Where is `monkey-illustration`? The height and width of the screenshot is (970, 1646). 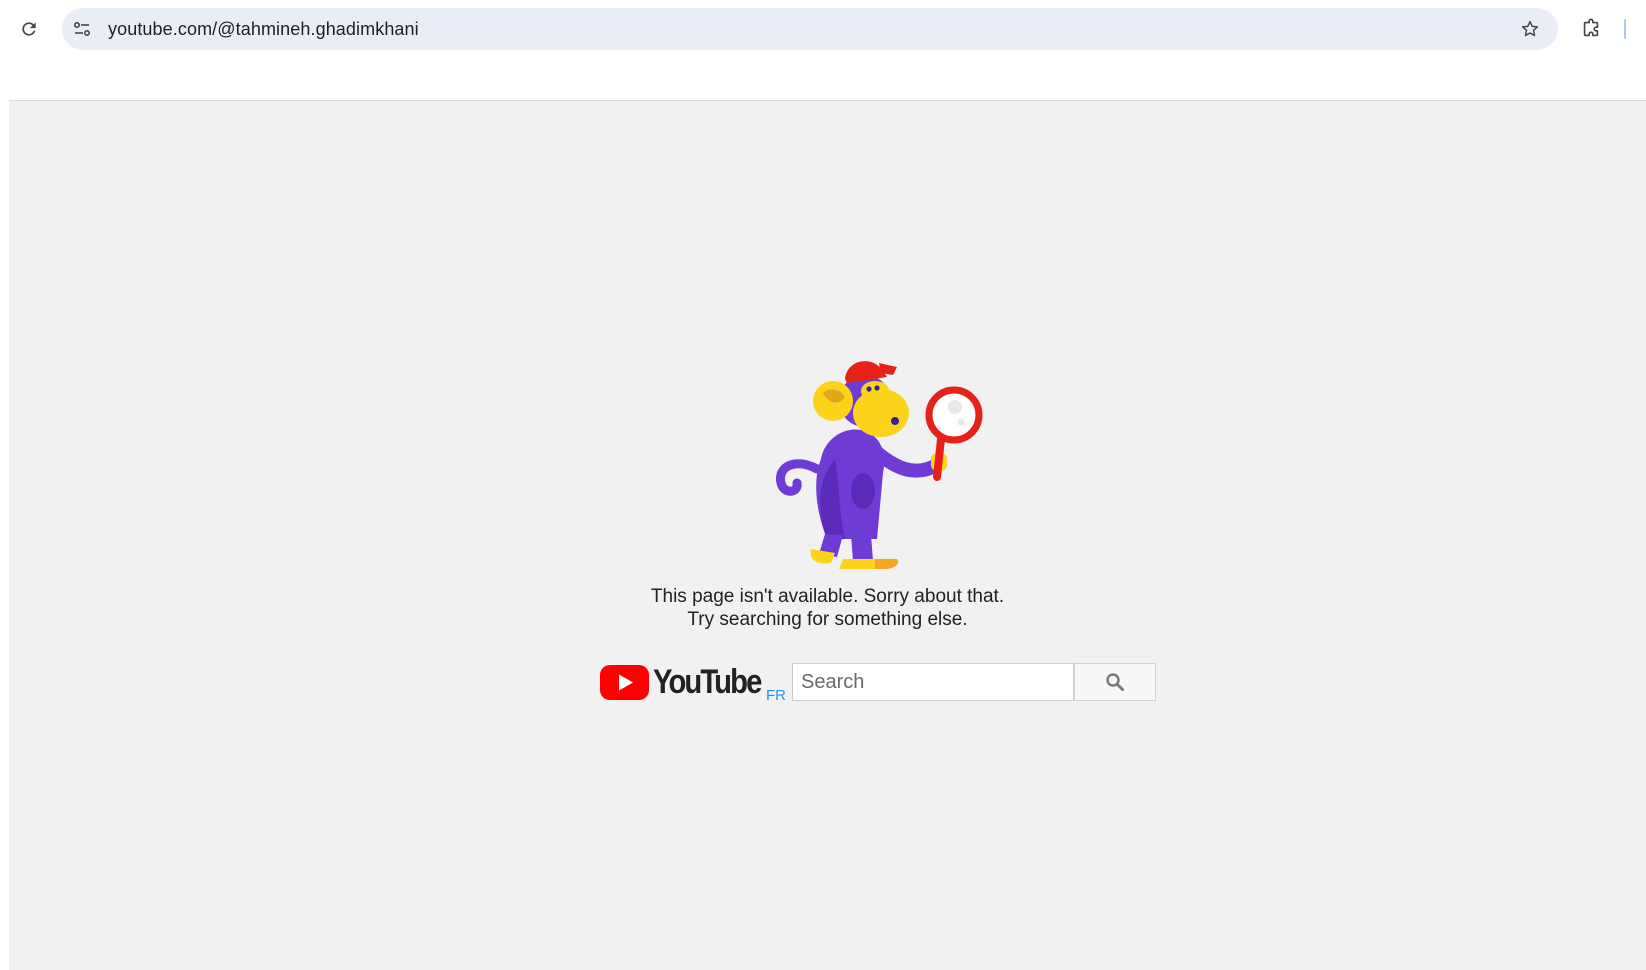 monkey-illustration is located at coordinates (879, 465).